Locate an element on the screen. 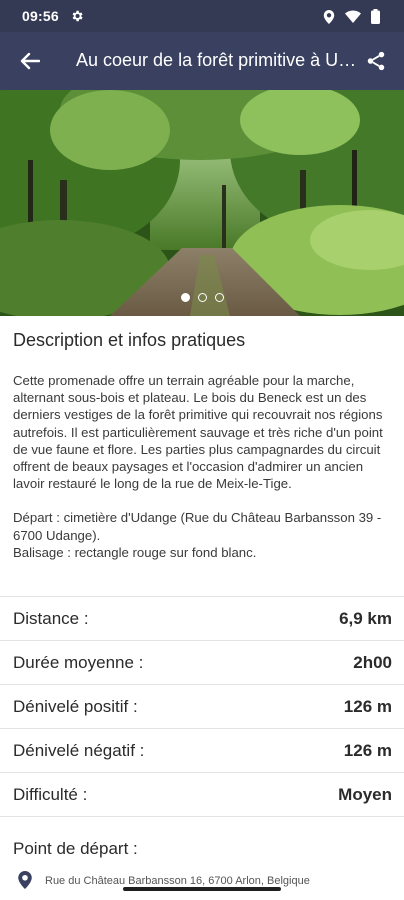  stat-row-distance: Distance : 6,9 km is located at coordinates (202, 618).